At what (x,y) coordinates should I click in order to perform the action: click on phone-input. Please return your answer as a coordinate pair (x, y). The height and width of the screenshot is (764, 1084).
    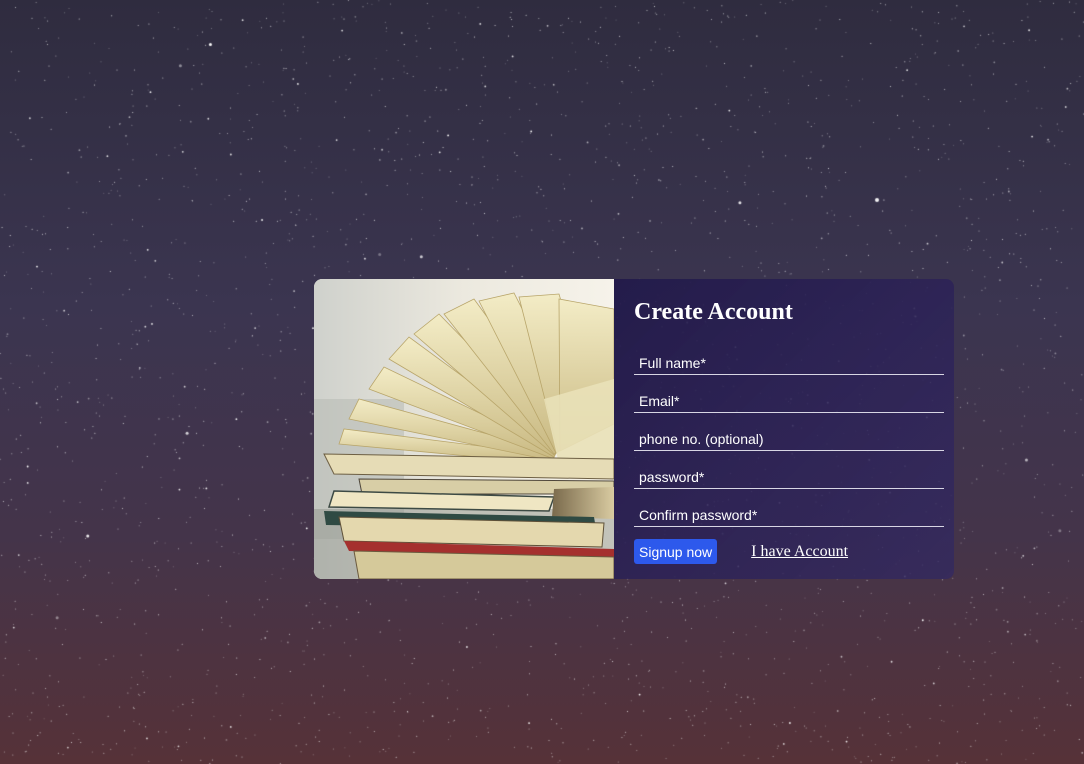
    Looking at the image, I should click on (789, 432).